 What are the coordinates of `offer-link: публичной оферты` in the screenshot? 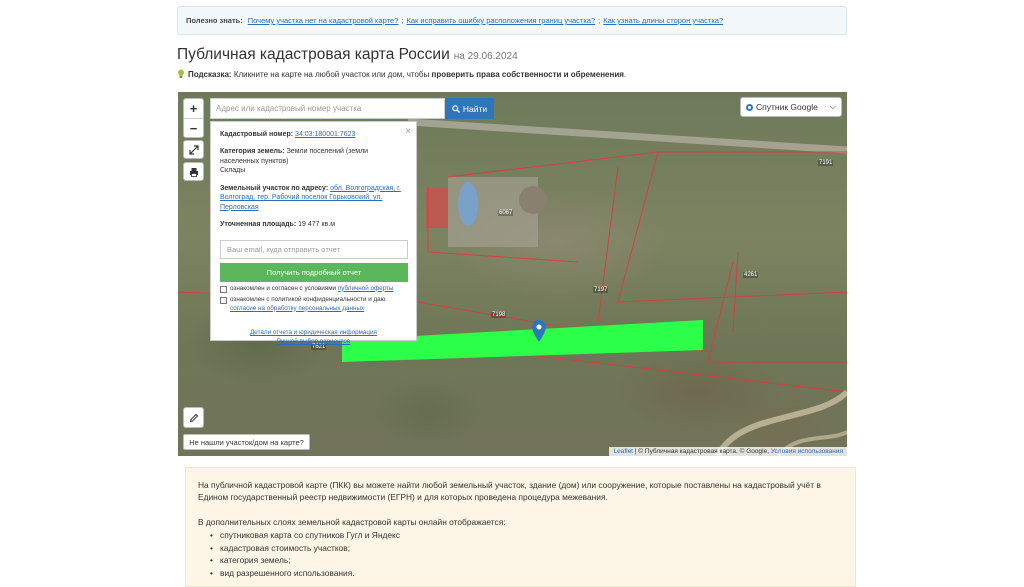 It's located at (366, 288).